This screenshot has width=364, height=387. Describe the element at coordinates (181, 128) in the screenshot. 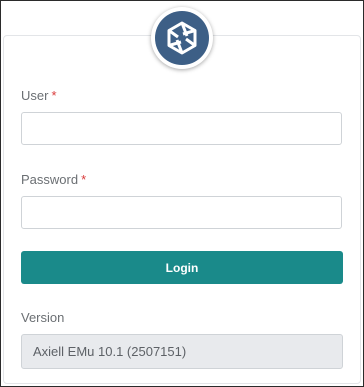

I see `user-input` at that location.